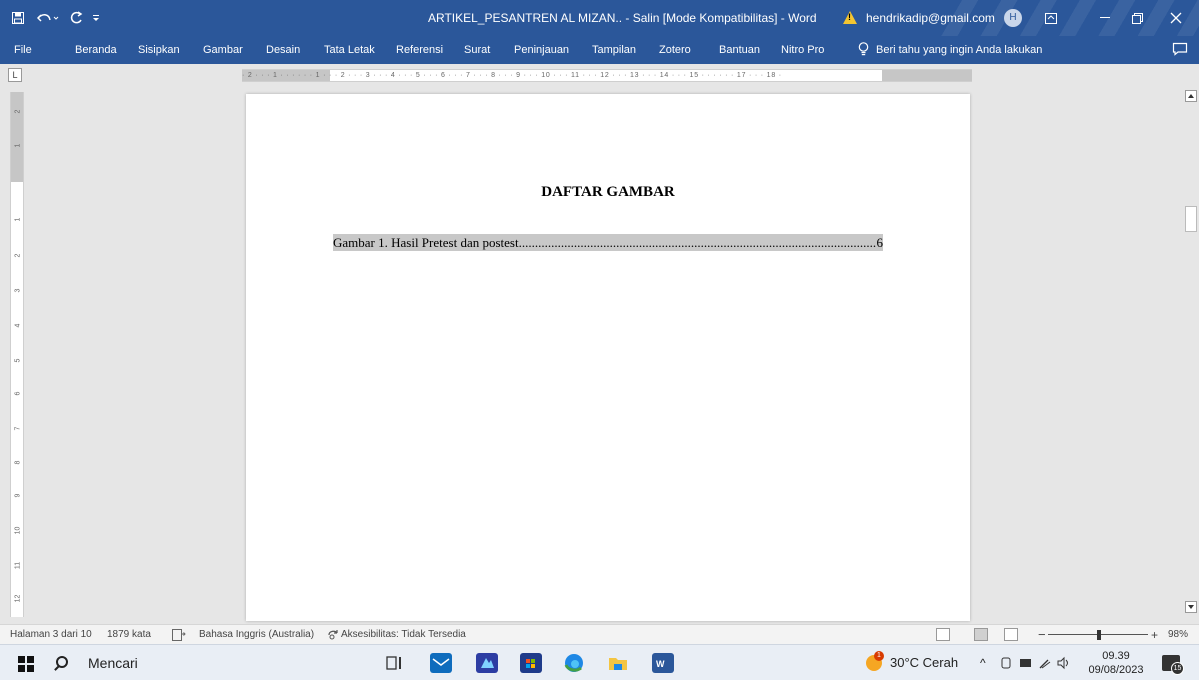 This screenshot has height=680, width=1199. Describe the element at coordinates (18, 428) in the screenshot. I see `vruler-tick: 7` at that location.